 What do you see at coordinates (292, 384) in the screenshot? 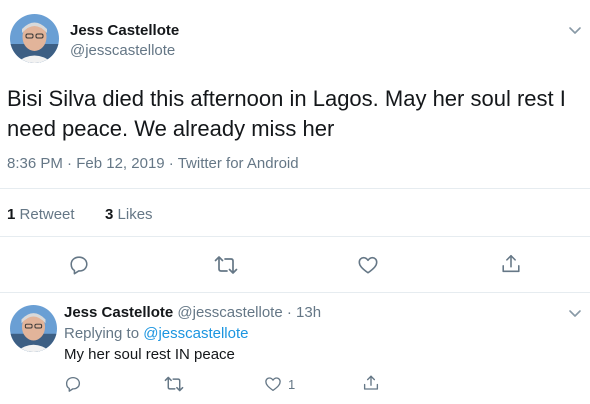
I see `like-count: 1` at bounding box center [292, 384].